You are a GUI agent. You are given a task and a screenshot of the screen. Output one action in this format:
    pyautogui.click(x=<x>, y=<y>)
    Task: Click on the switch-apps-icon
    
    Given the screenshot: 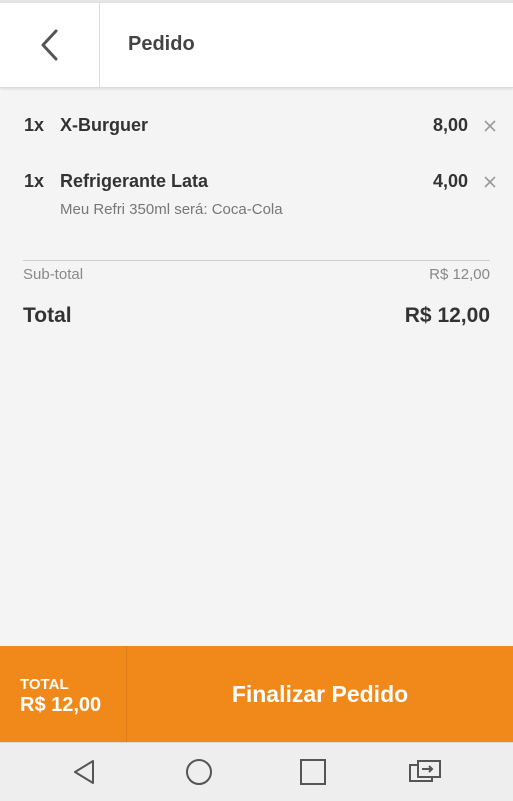 What is the action you would take?
    pyautogui.click(x=425, y=771)
    